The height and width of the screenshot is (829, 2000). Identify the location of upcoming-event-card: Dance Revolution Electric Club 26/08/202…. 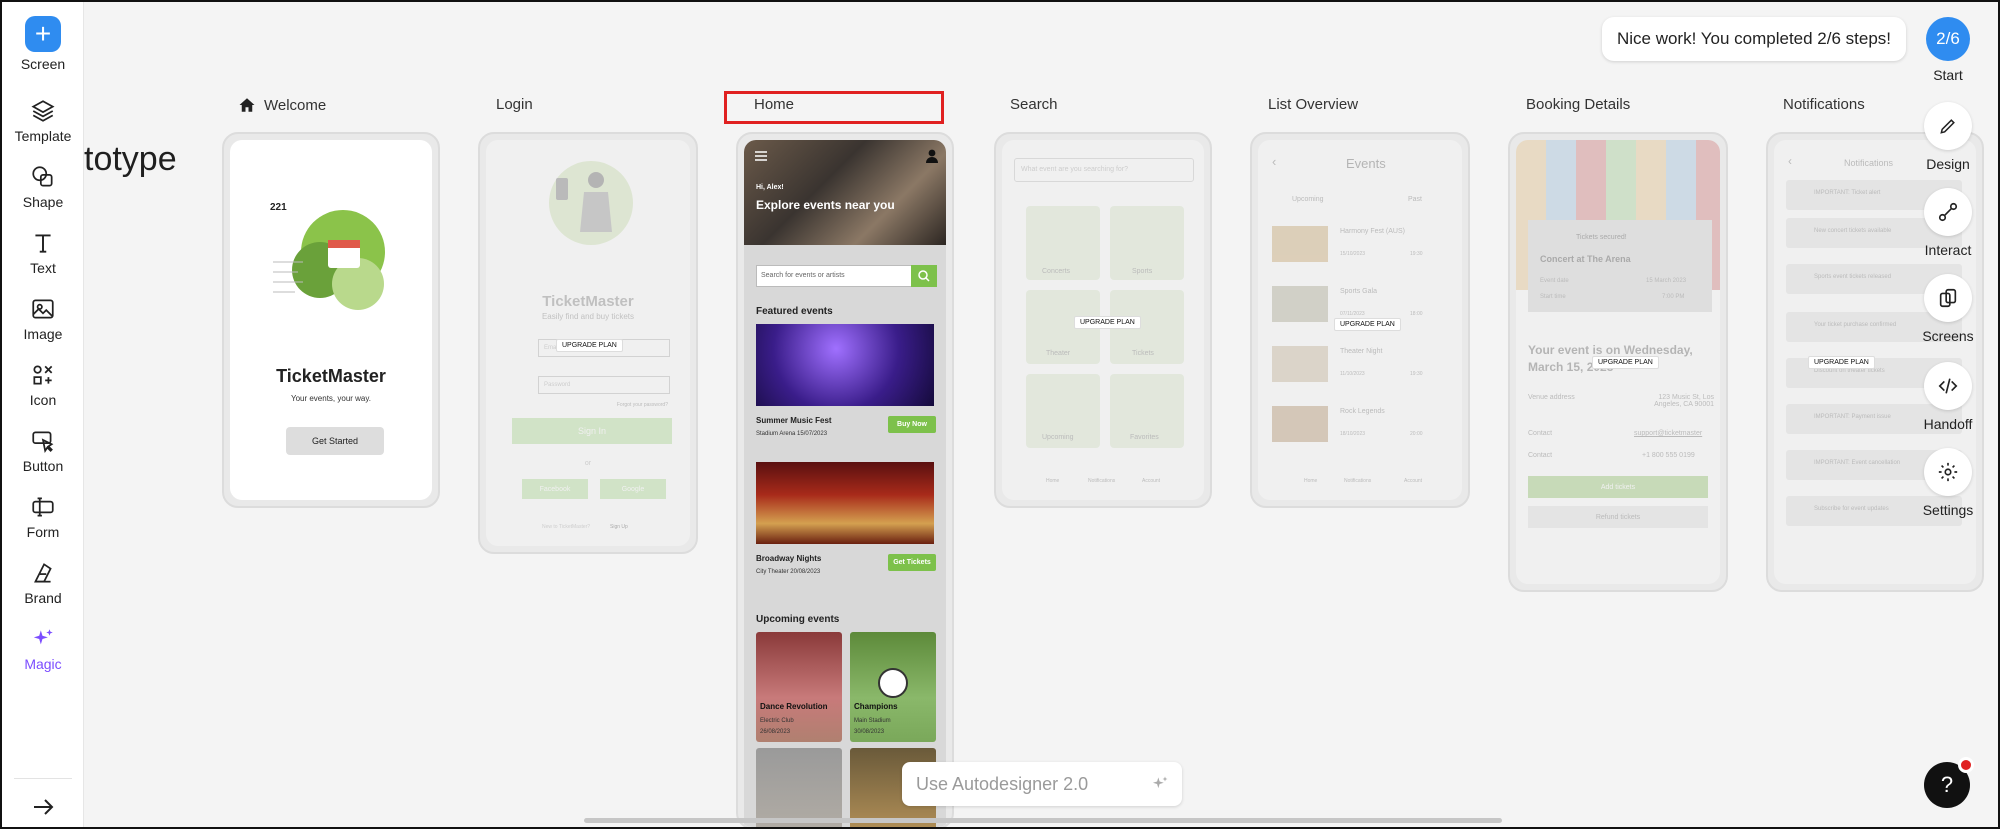
(799, 687).